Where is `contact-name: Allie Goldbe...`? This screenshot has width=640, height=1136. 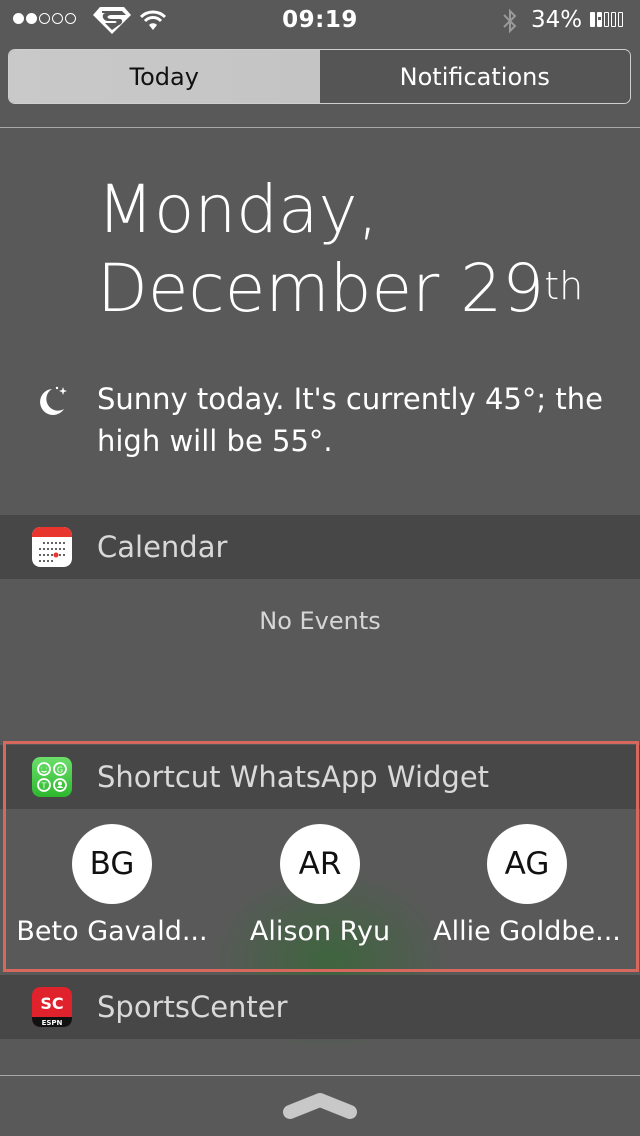
contact-name: Allie Goldbe... is located at coordinates (527, 931).